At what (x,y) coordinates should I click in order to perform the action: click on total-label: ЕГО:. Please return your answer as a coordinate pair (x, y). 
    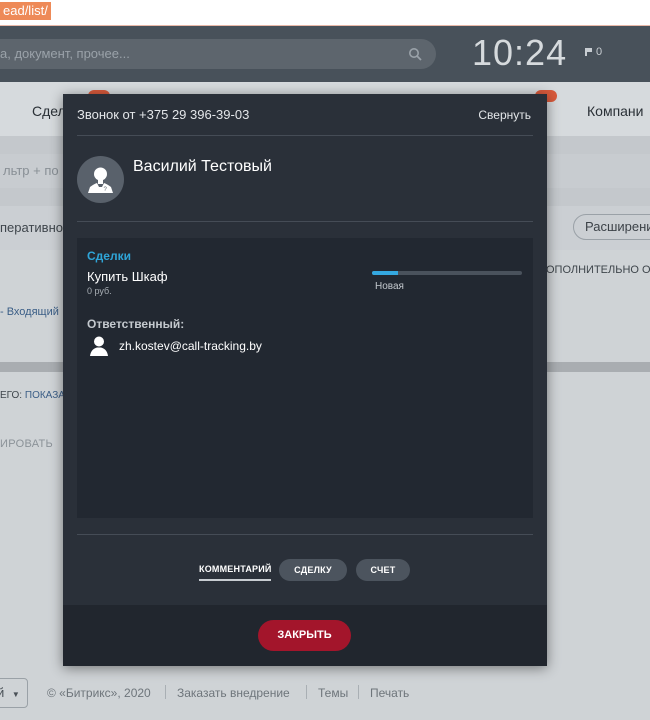
    Looking at the image, I should click on (11, 395).